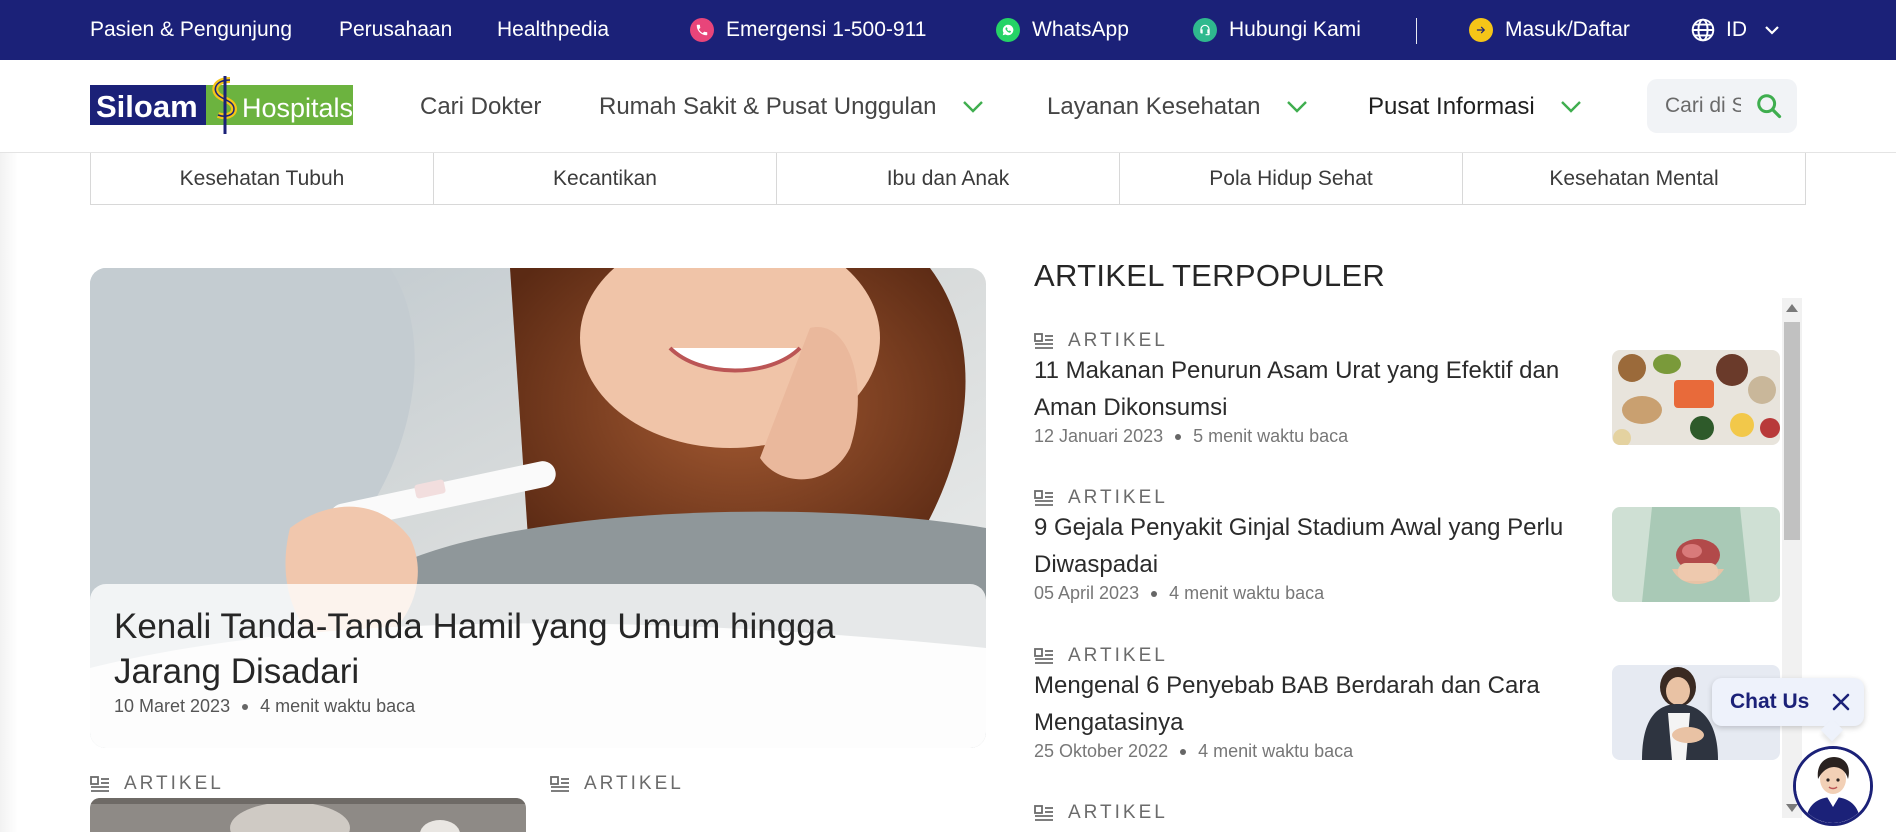  I want to click on chat-bubble: Chat Us, so click(1788, 710).